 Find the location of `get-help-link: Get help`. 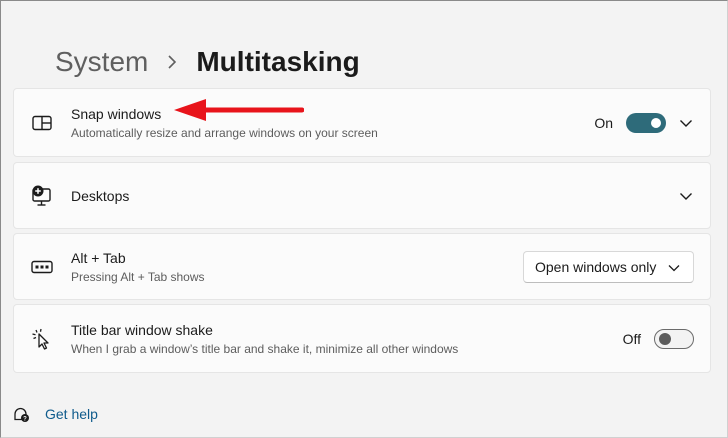

get-help-link: Get help is located at coordinates (71, 414).